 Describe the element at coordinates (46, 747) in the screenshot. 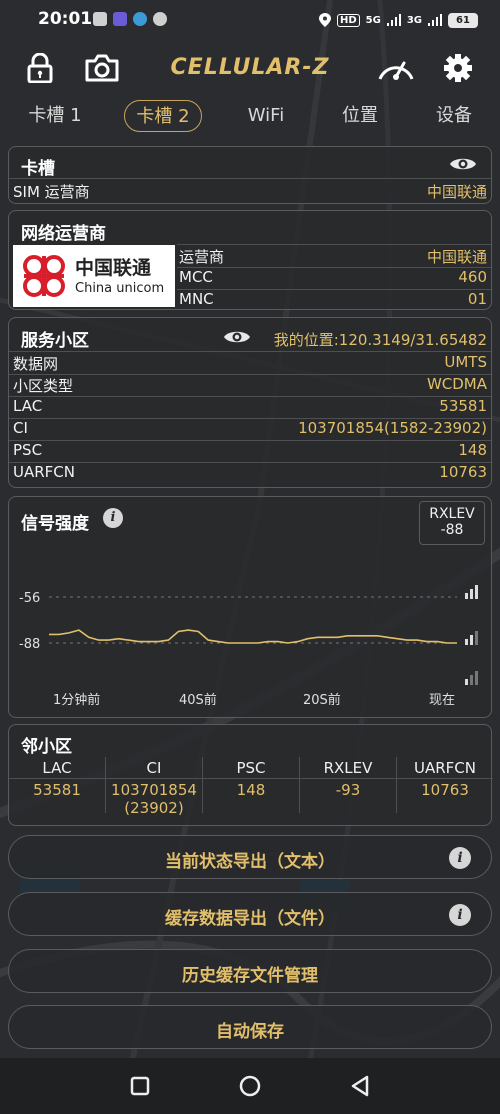

I see `neighbor-title: 邻小区` at that location.